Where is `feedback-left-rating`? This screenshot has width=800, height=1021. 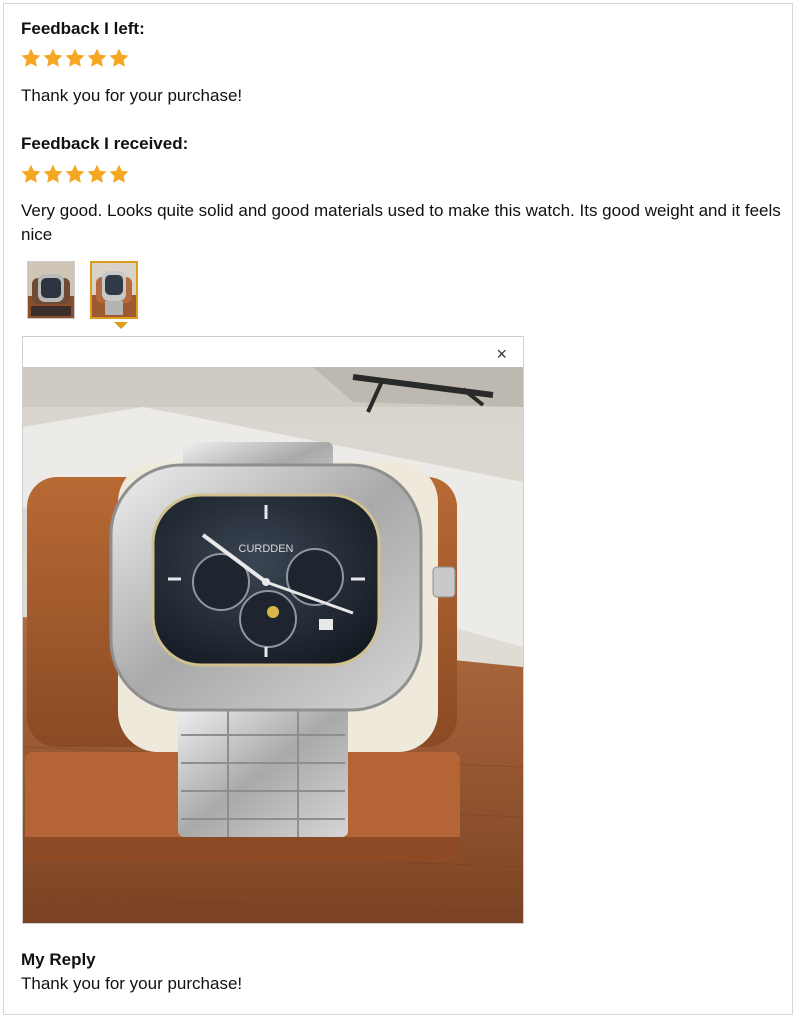
feedback-left-rating is located at coordinates (75, 58).